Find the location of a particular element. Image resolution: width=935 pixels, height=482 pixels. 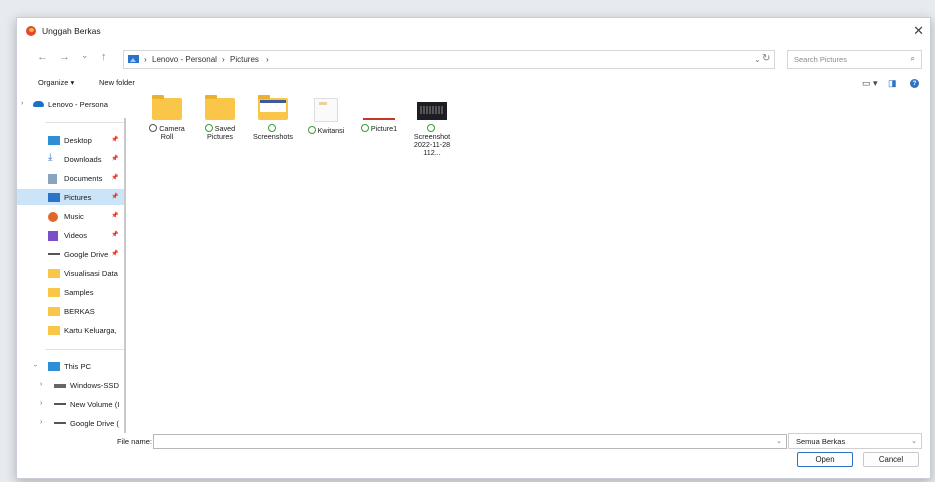

file-name-dropdown-icon: ⌄ is located at coordinates (779, 441).